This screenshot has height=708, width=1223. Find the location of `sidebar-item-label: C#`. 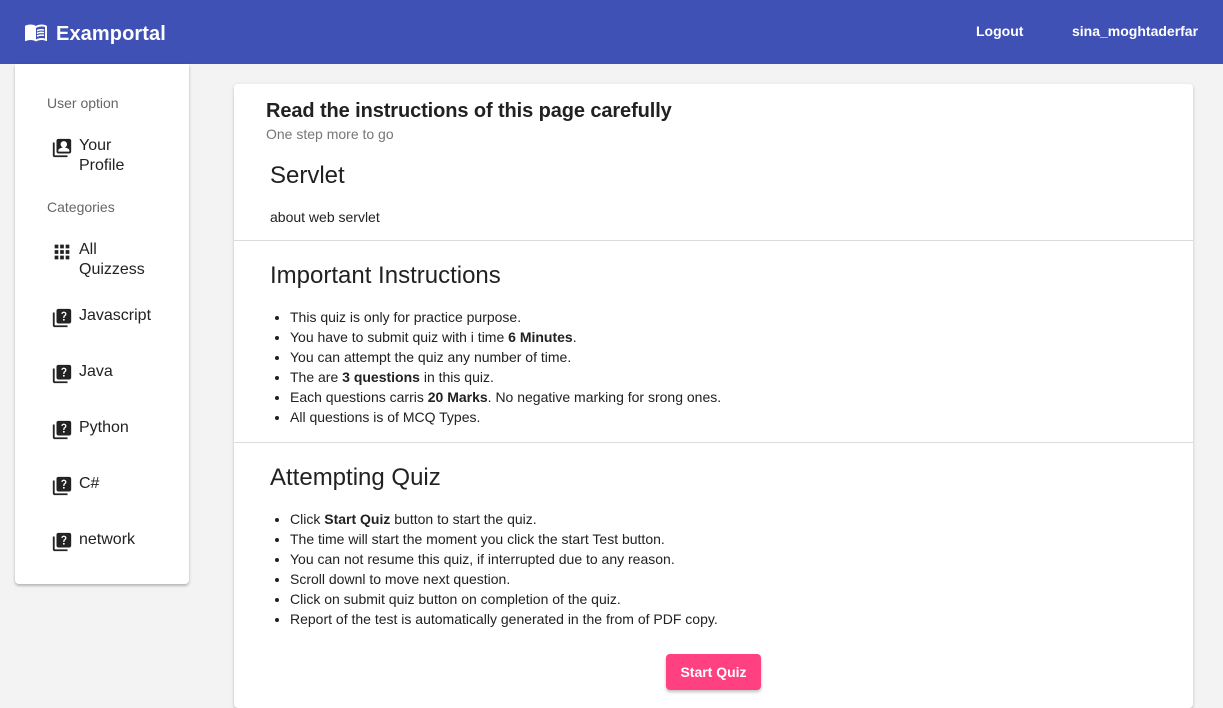

sidebar-item-label: C# is located at coordinates (89, 483).